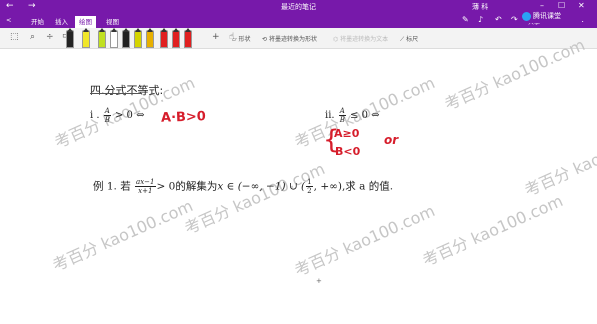 This screenshot has height=324, width=597. What do you see at coordinates (32, 37) in the screenshot?
I see `pan-icon: ⌕` at bounding box center [32, 37].